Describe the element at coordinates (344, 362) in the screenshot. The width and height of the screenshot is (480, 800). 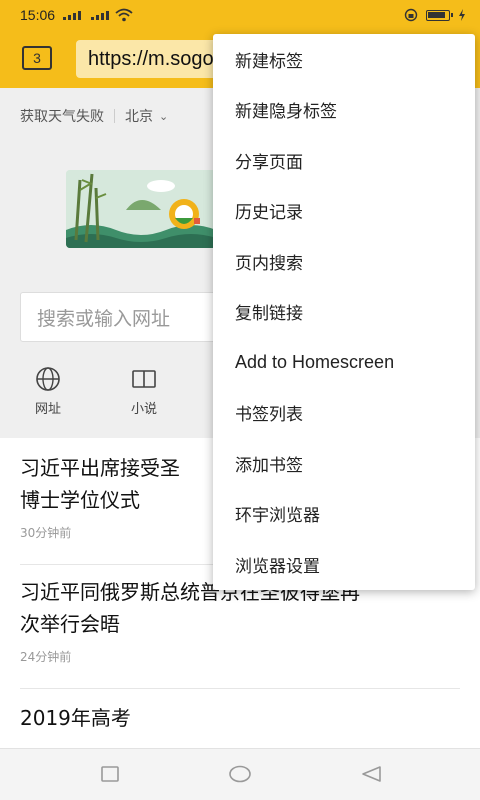
I see `menu-item-add-to-homescreen: Add to Homescreen` at that location.